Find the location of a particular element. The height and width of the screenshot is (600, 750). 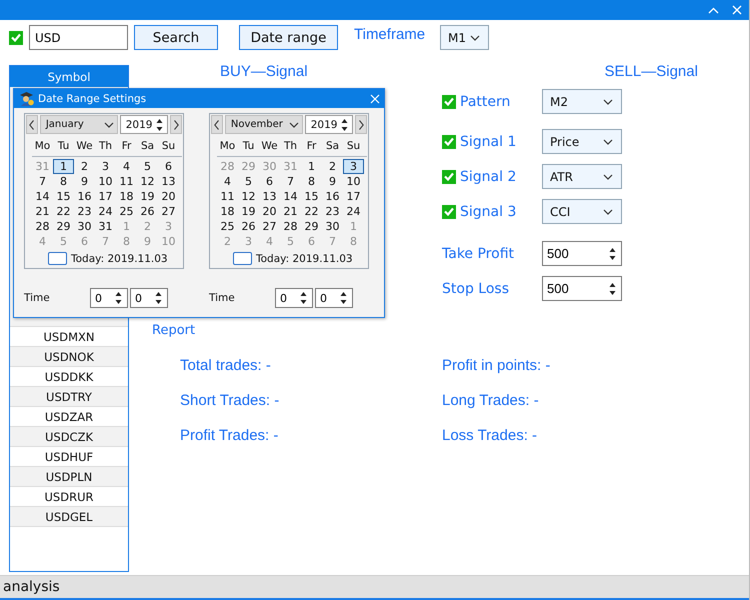

search-button: Search is located at coordinates (176, 37).